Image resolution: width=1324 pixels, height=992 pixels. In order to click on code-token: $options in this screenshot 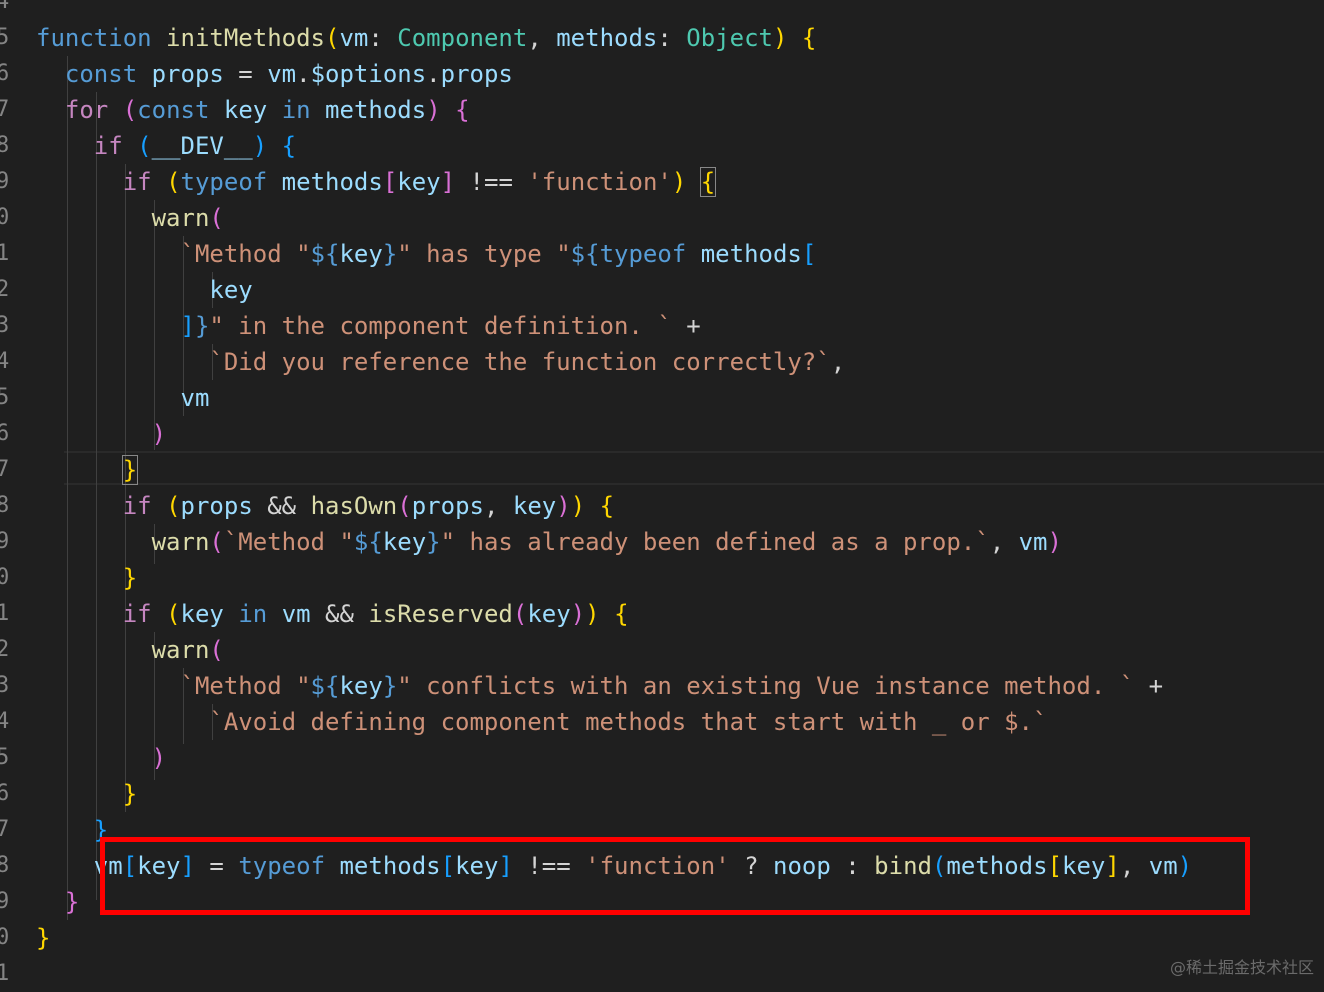, I will do `click(368, 74)`.